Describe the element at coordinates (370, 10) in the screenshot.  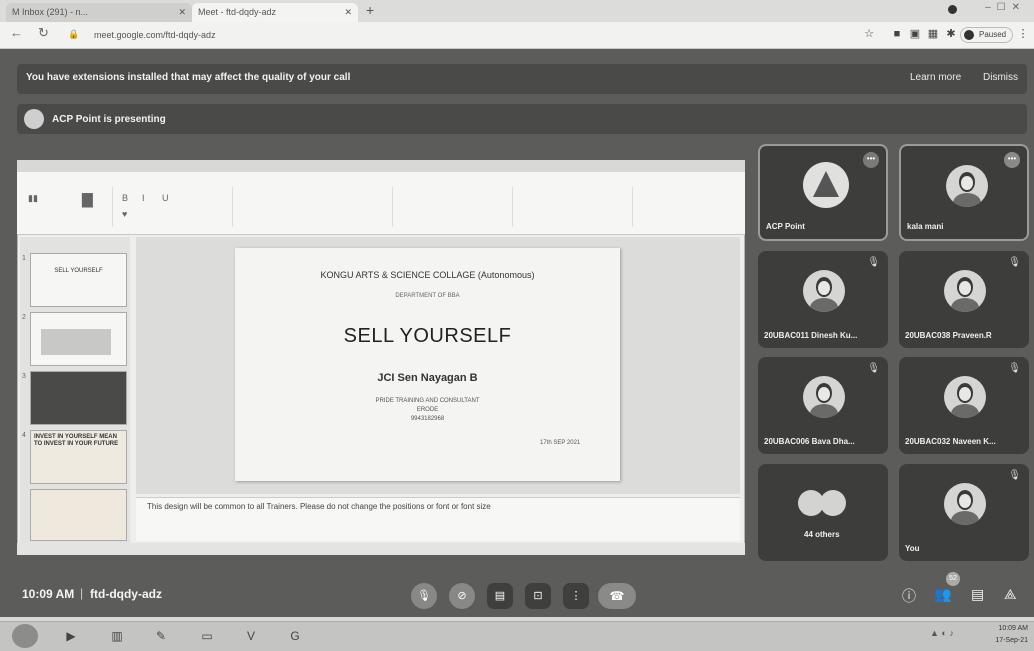
I see `new-tab-button: +` at that location.